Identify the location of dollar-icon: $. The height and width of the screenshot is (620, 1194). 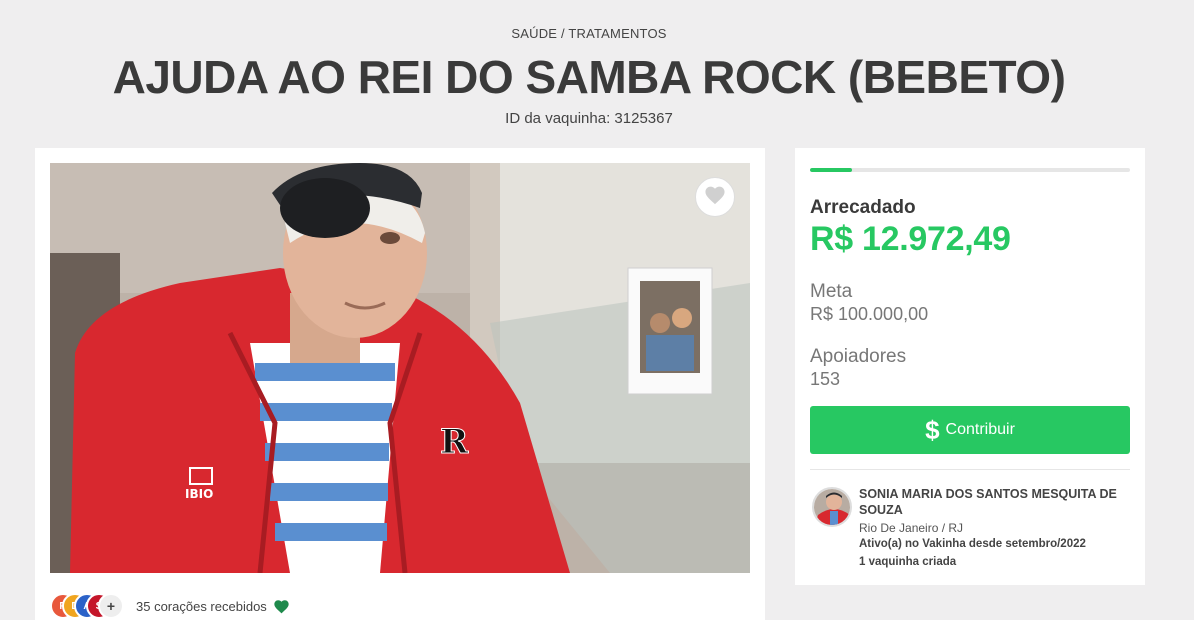
(932, 430).